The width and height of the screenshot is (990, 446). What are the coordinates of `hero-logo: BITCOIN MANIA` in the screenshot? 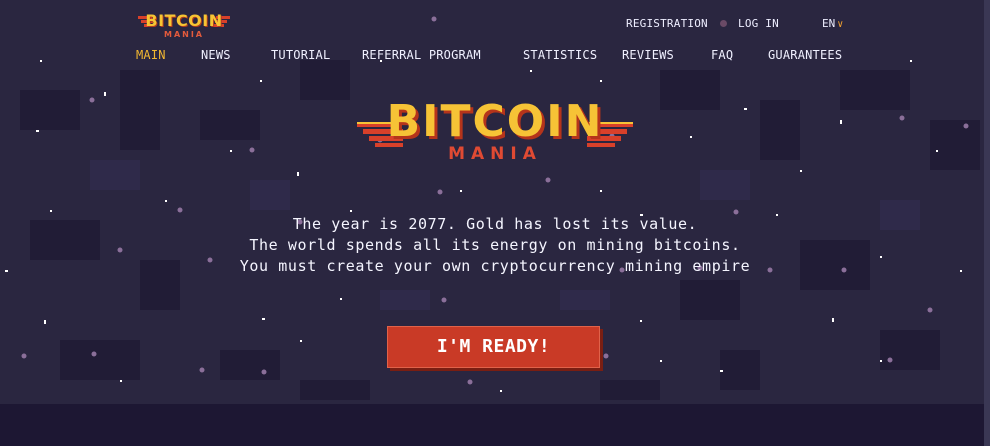 It's located at (495, 133).